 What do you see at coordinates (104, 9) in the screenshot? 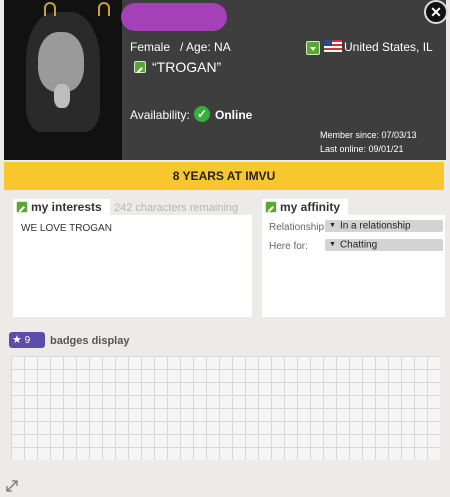
I see `avatar-ear-right` at bounding box center [104, 9].